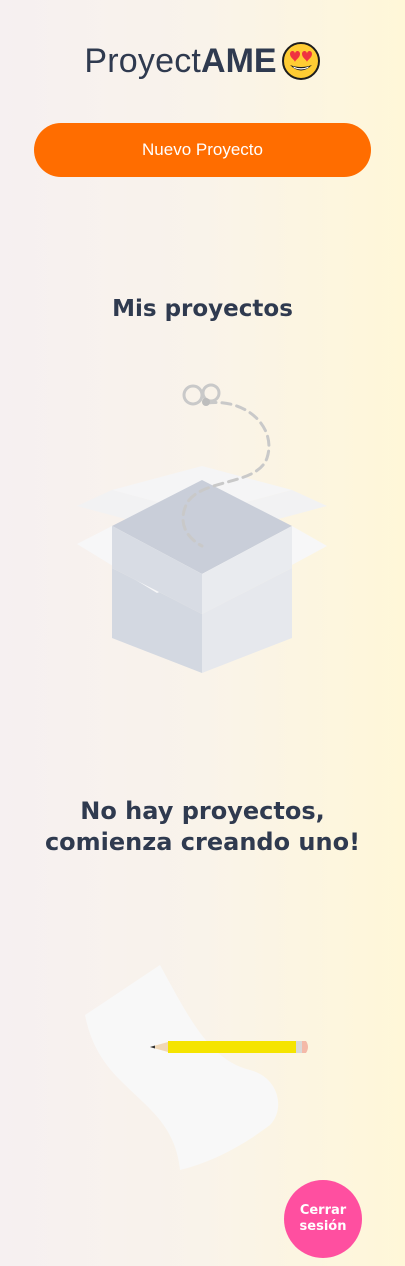 The height and width of the screenshot is (1266, 405). I want to click on projects-heading: Mis proyectos, so click(202, 309).